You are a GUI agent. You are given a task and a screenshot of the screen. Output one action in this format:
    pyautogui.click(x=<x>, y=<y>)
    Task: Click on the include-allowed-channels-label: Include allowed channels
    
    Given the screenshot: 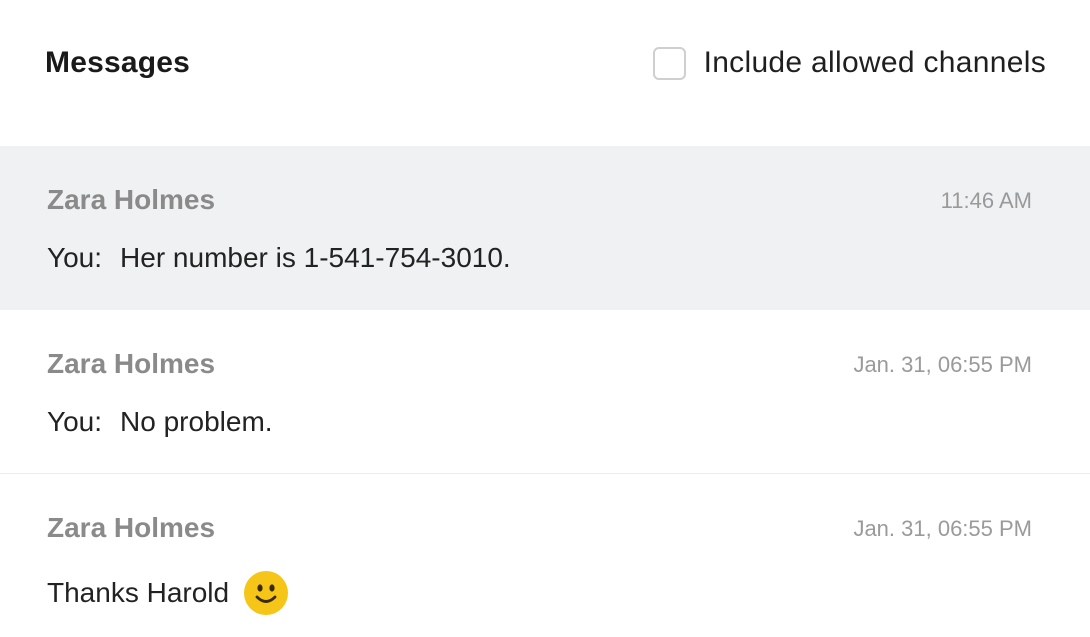 What is the action you would take?
    pyautogui.click(x=875, y=63)
    